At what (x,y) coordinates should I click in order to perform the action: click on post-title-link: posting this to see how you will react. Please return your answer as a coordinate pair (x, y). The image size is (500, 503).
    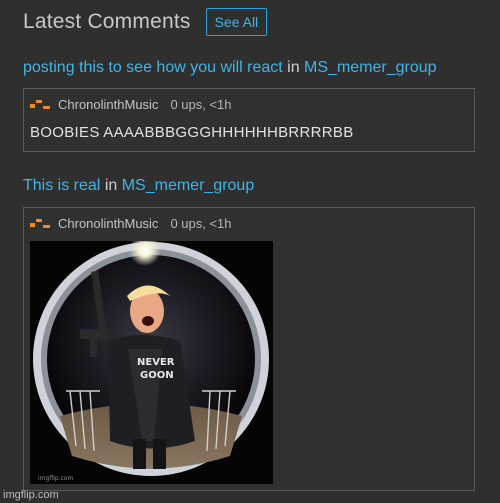
    Looking at the image, I should click on (153, 67).